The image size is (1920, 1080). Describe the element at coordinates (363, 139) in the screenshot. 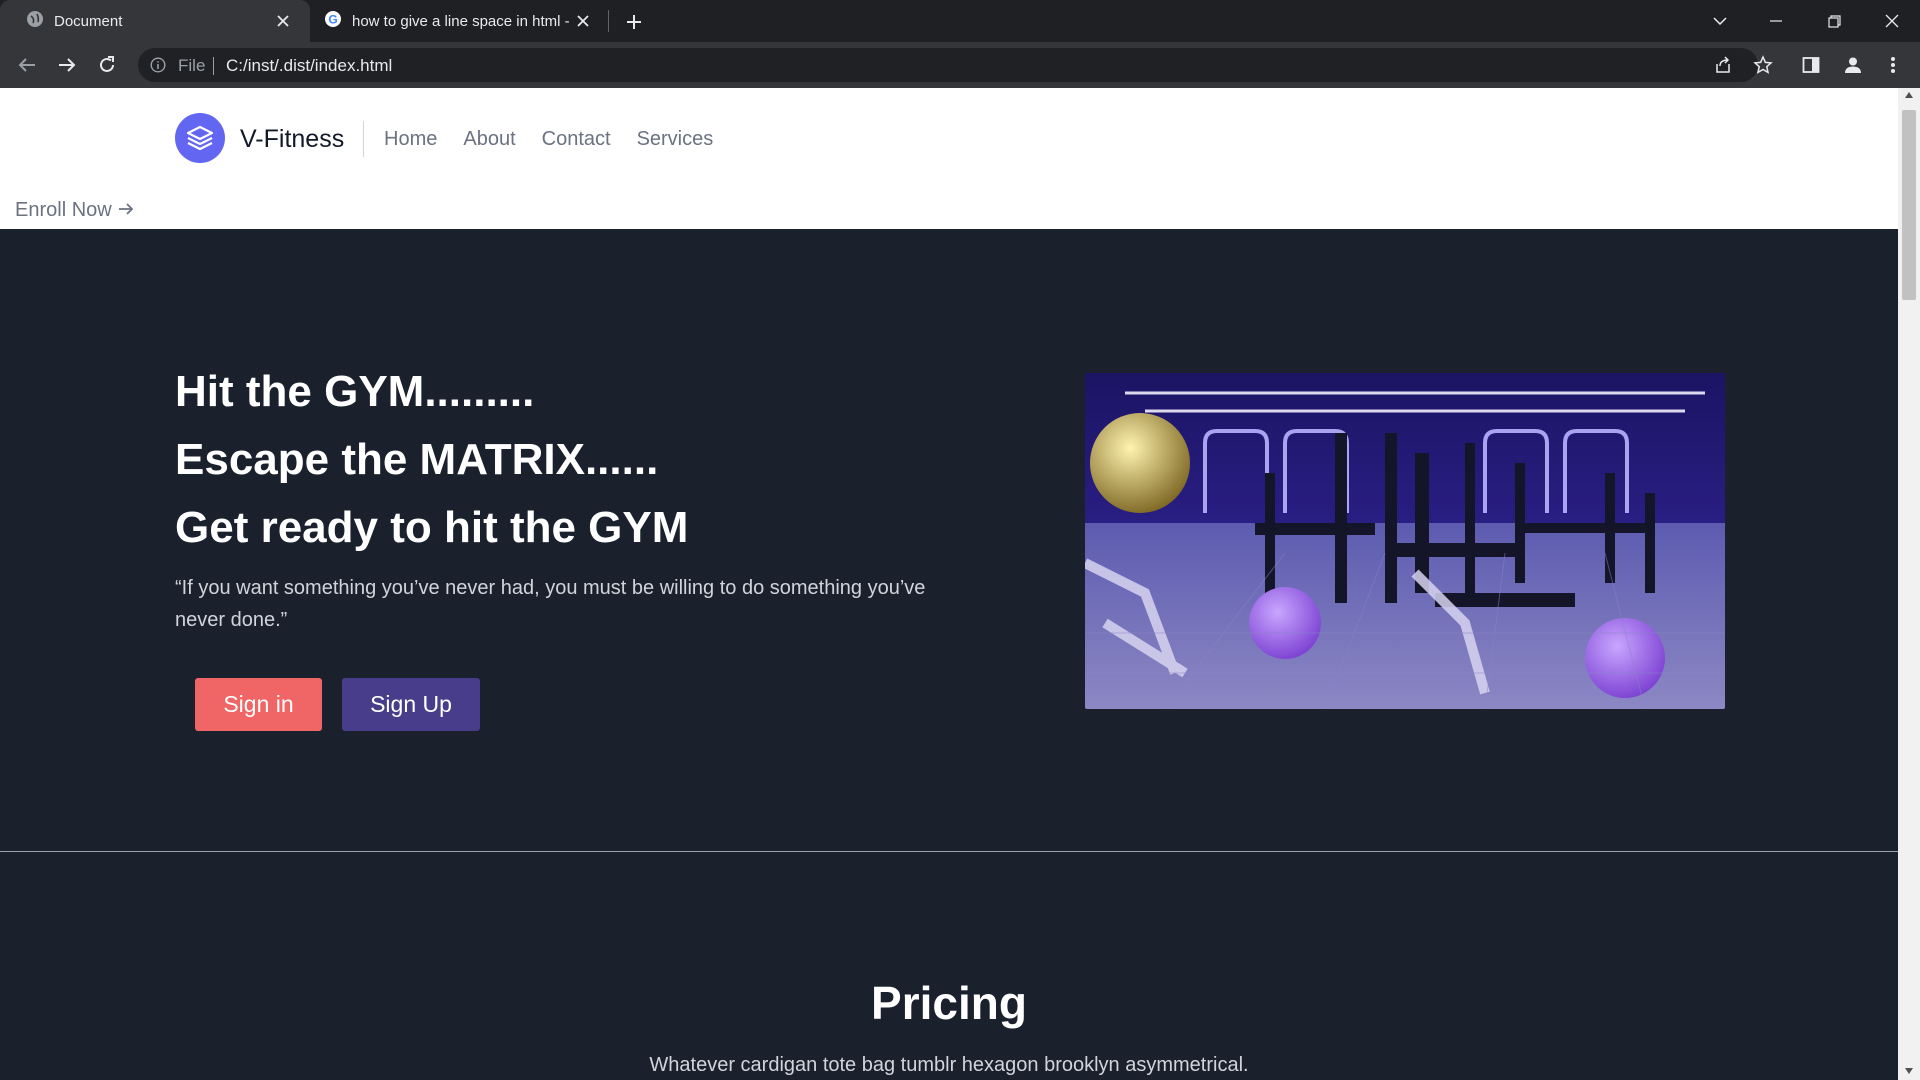

I see `nav-divider` at that location.